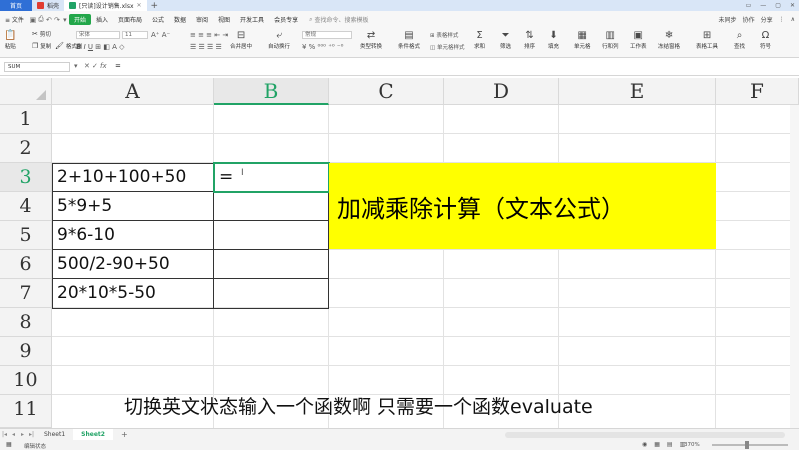 This screenshot has height=450, width=799. I want to click on cell-button: ▦ 单元格, so click(582, 40).